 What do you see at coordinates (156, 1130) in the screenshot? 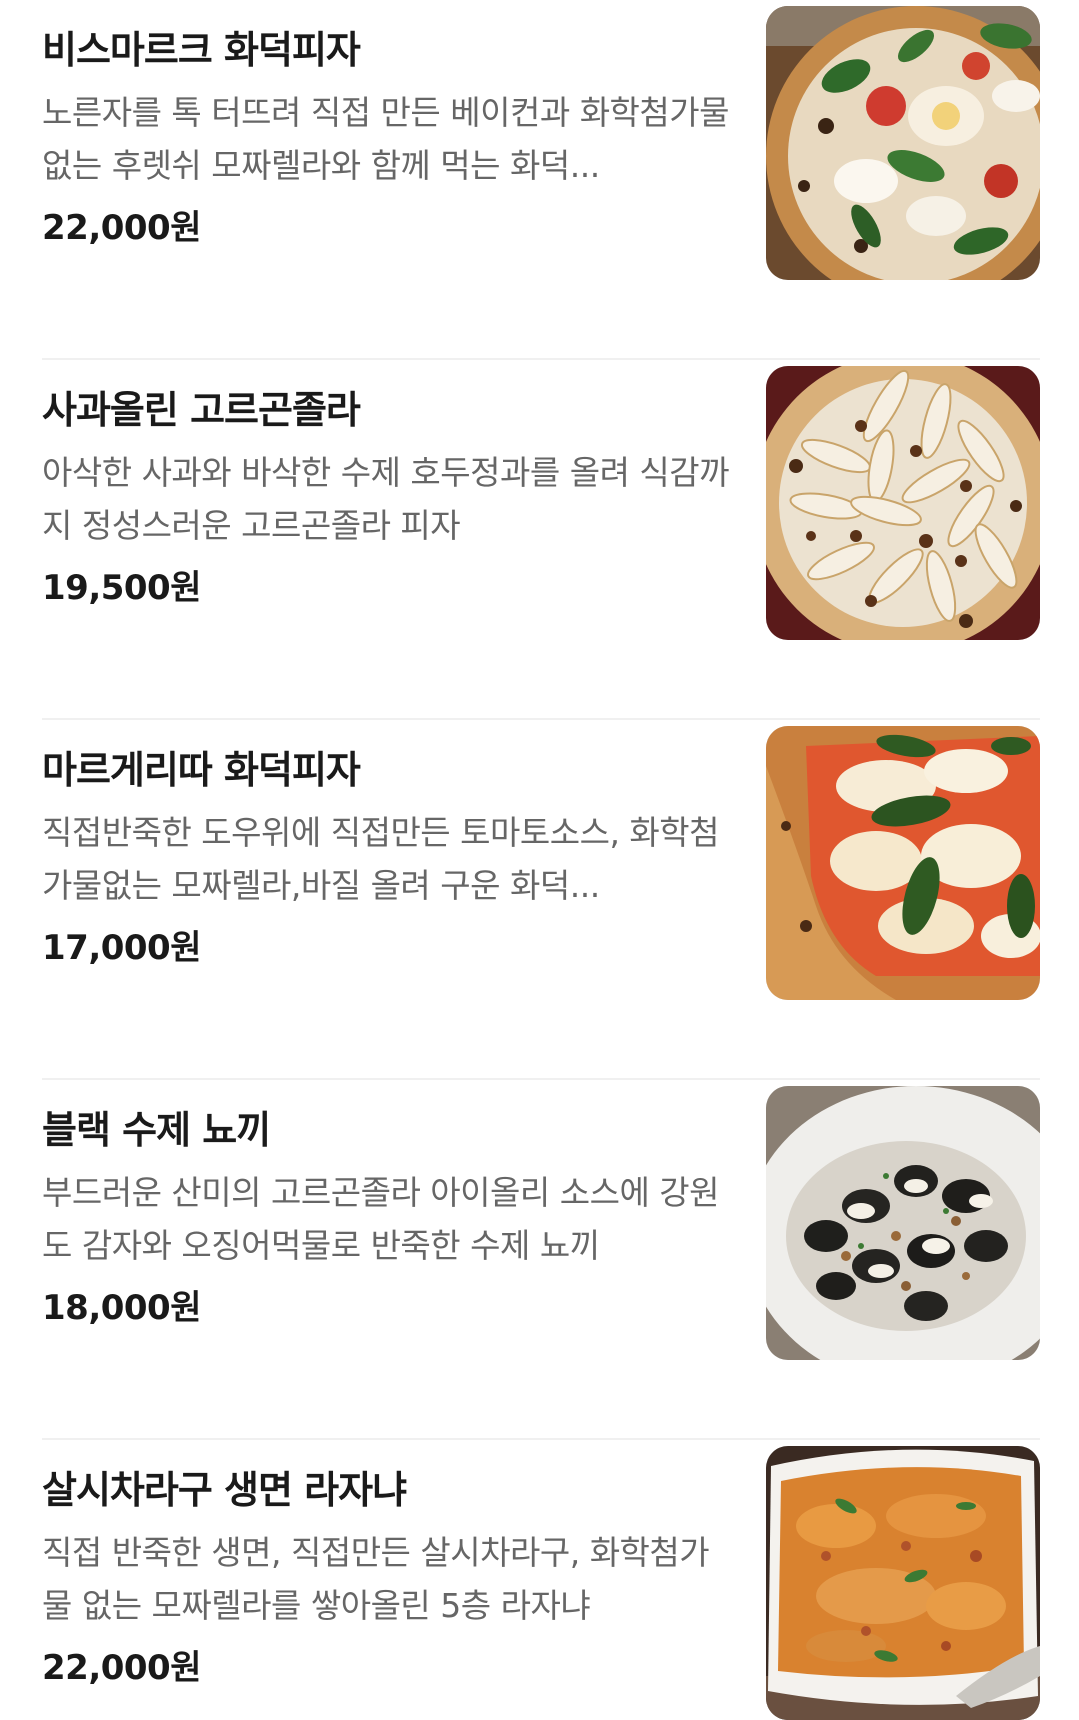
I see `menu-item-title: 블랙 수제 뇨끼` at bounding box center [156, 1130].